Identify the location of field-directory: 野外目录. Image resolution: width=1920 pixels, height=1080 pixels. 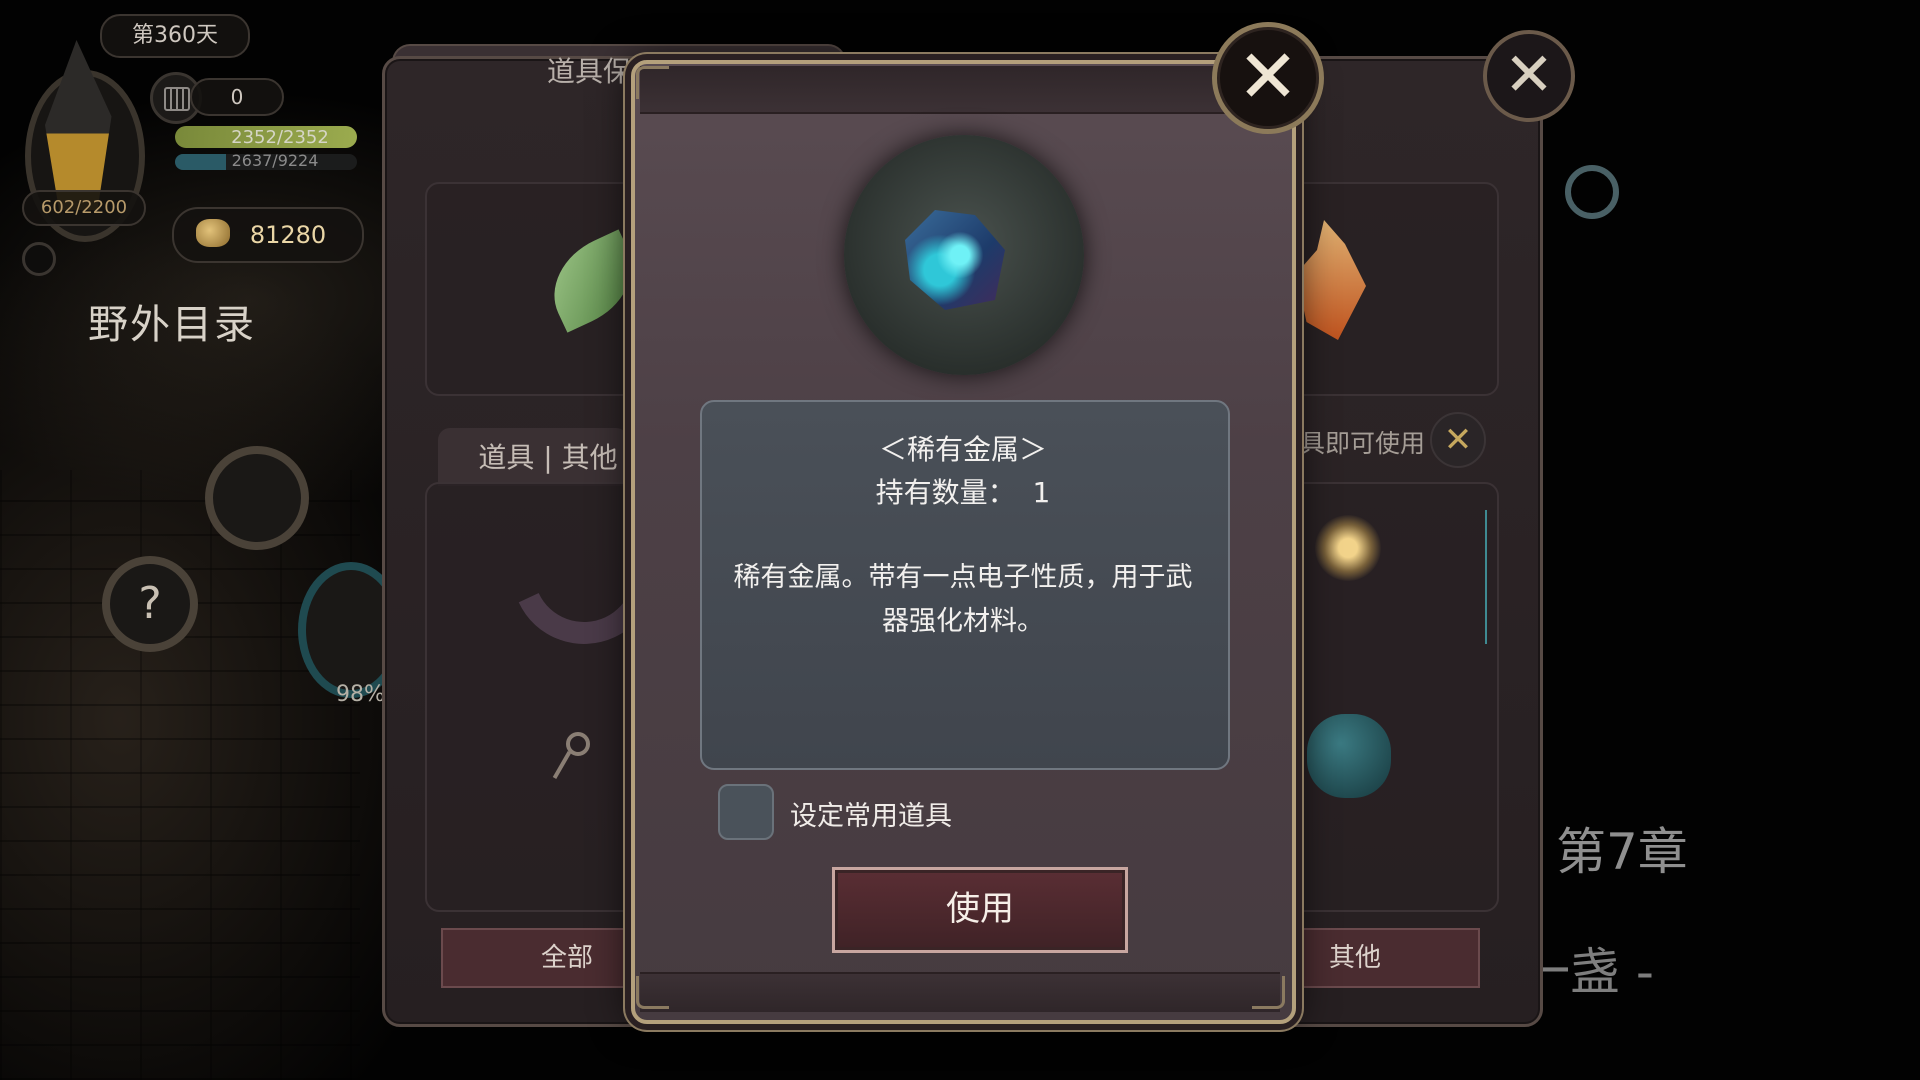
(172, 321).